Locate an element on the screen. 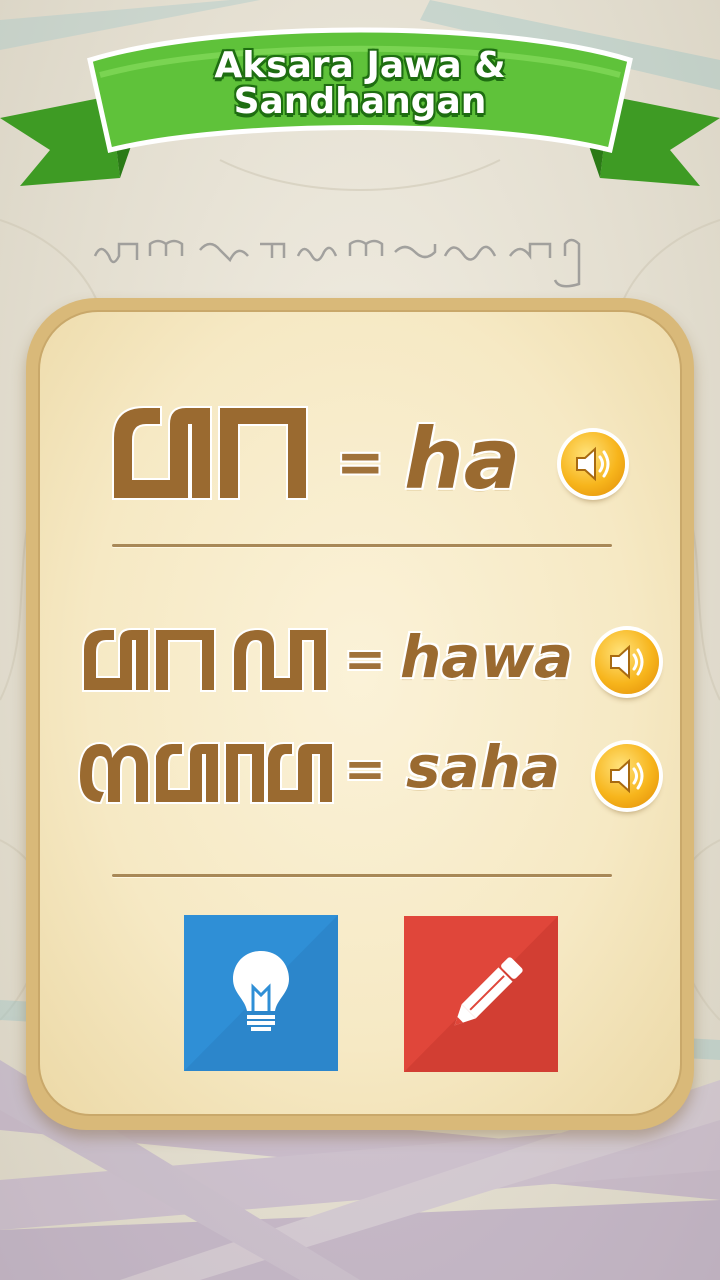 The image size is (720, 1280). play-sound-example-2-button is located at coordinates (627, 776).